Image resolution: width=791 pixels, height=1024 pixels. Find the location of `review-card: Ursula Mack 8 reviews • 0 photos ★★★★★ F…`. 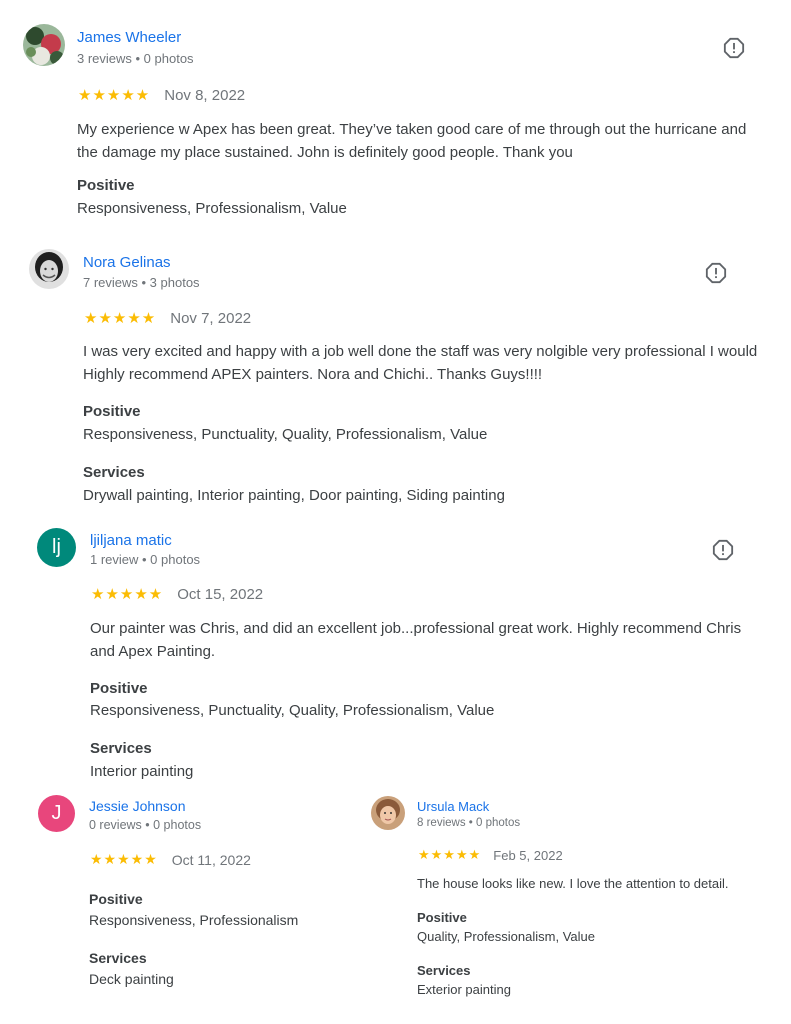

review-card: Ursula Mack 8 reviews • 0 photos ★★★★★ F… is located at coordinates (571, 901).